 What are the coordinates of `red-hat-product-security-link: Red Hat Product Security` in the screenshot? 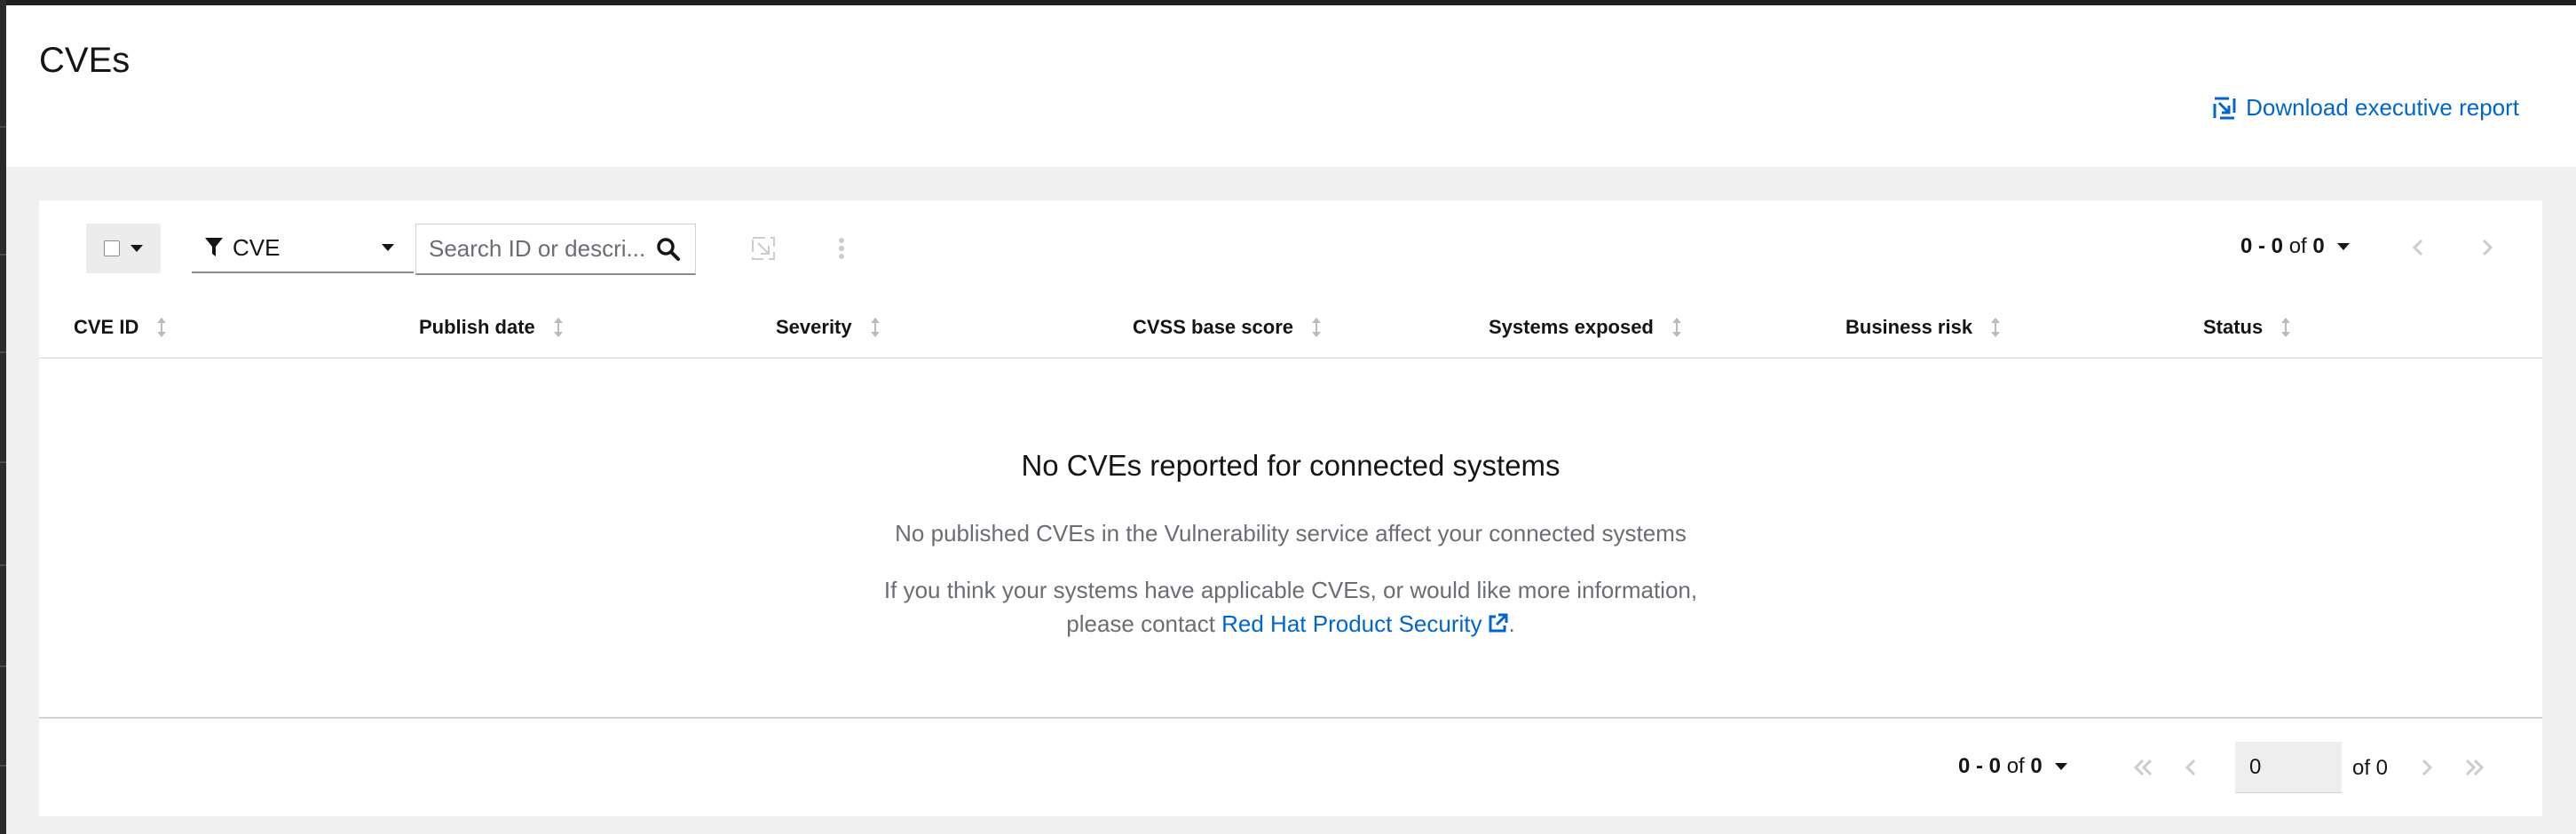 It's located at (1364, 624).